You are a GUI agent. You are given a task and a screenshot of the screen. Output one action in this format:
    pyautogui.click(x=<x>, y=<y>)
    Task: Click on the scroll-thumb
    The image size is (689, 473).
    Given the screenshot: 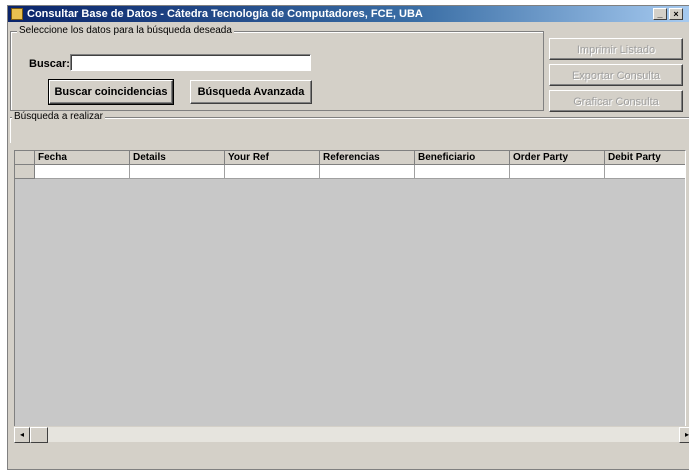 What is the action you would take?
    pyautogui.click(x=39, y=435)
    